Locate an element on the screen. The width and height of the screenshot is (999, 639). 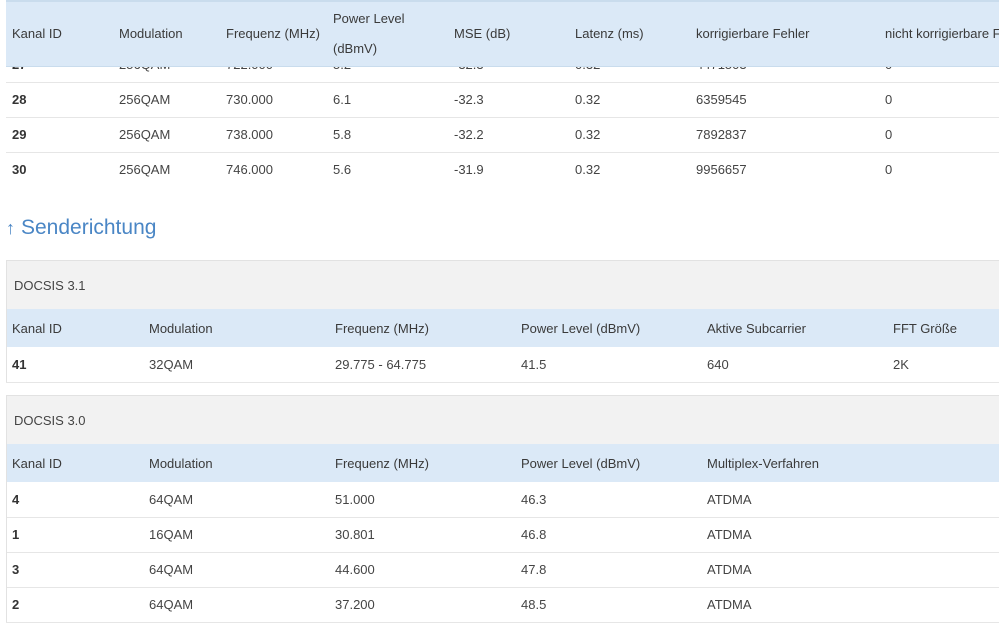
docsis30-table-row: 2 64QAM 37.200 48.5 ATDMA is located at coordinates (502, 605).